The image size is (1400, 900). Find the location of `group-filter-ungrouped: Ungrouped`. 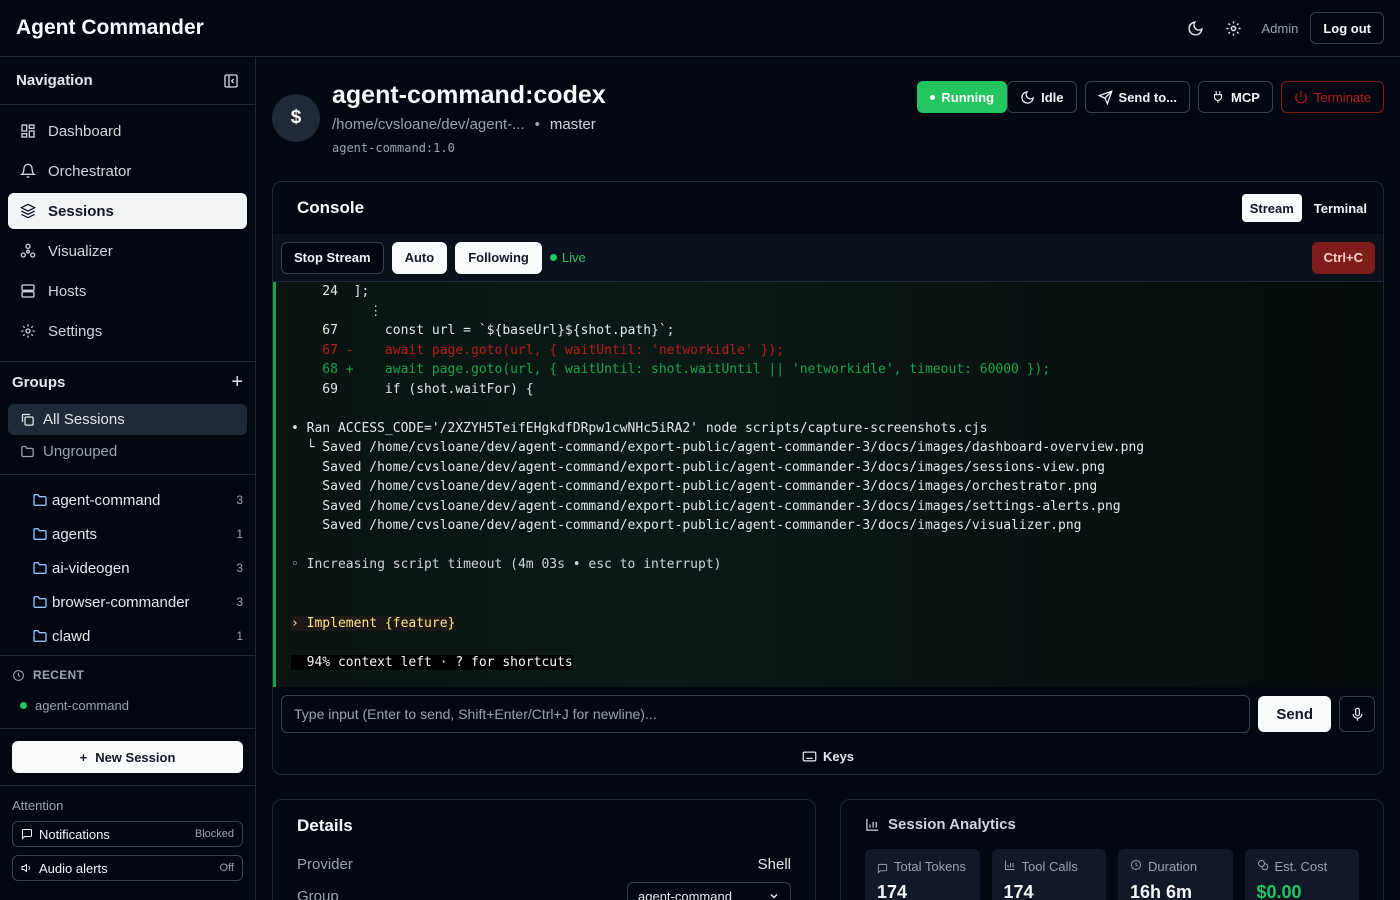

group-filter-ungrouped: Ungrouped is located at coordinates (127, 451).